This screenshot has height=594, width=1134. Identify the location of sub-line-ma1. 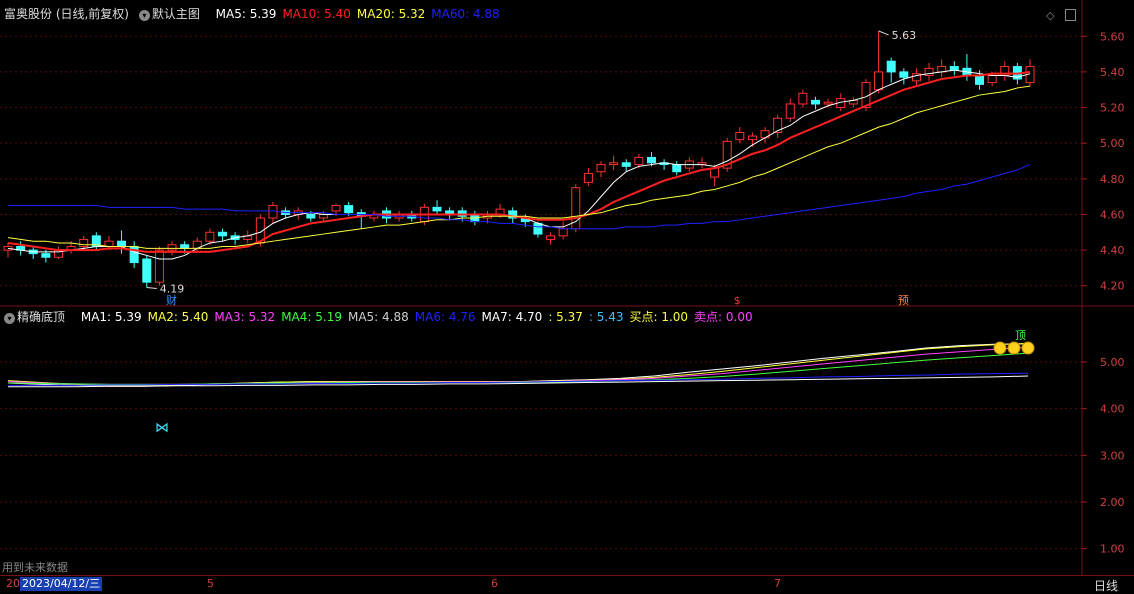
(518, 365).